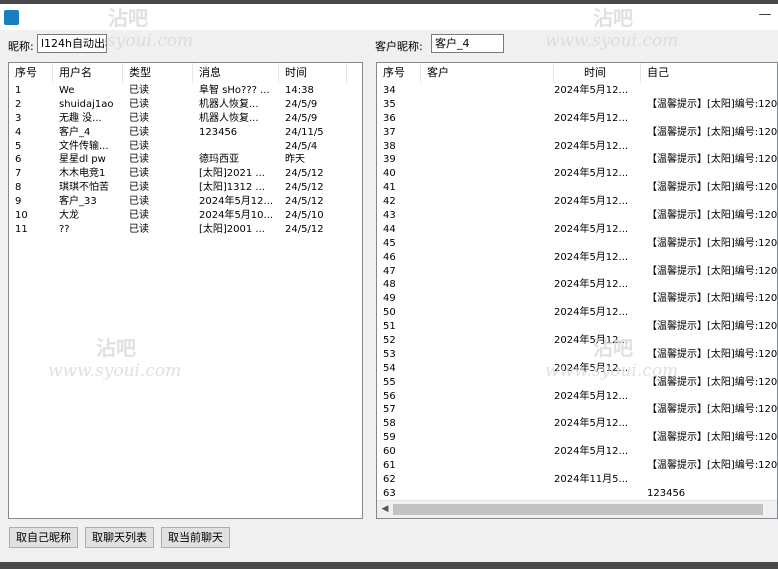  What do you see at coordinates (18, 104) in the screenshot?
I see `cell-index: 2` at bounding box center [18, 104].